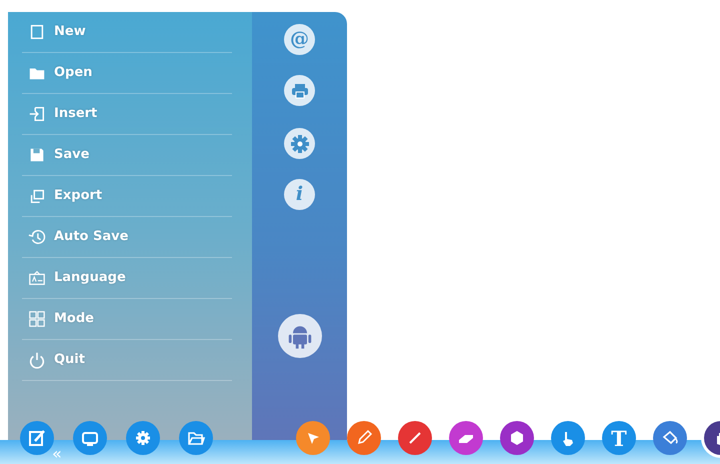 This screenshot has height=464, width=720. Describe the element at coordinates (69, 360) in the screenshot. I see `menu-item: Quit` at that location.